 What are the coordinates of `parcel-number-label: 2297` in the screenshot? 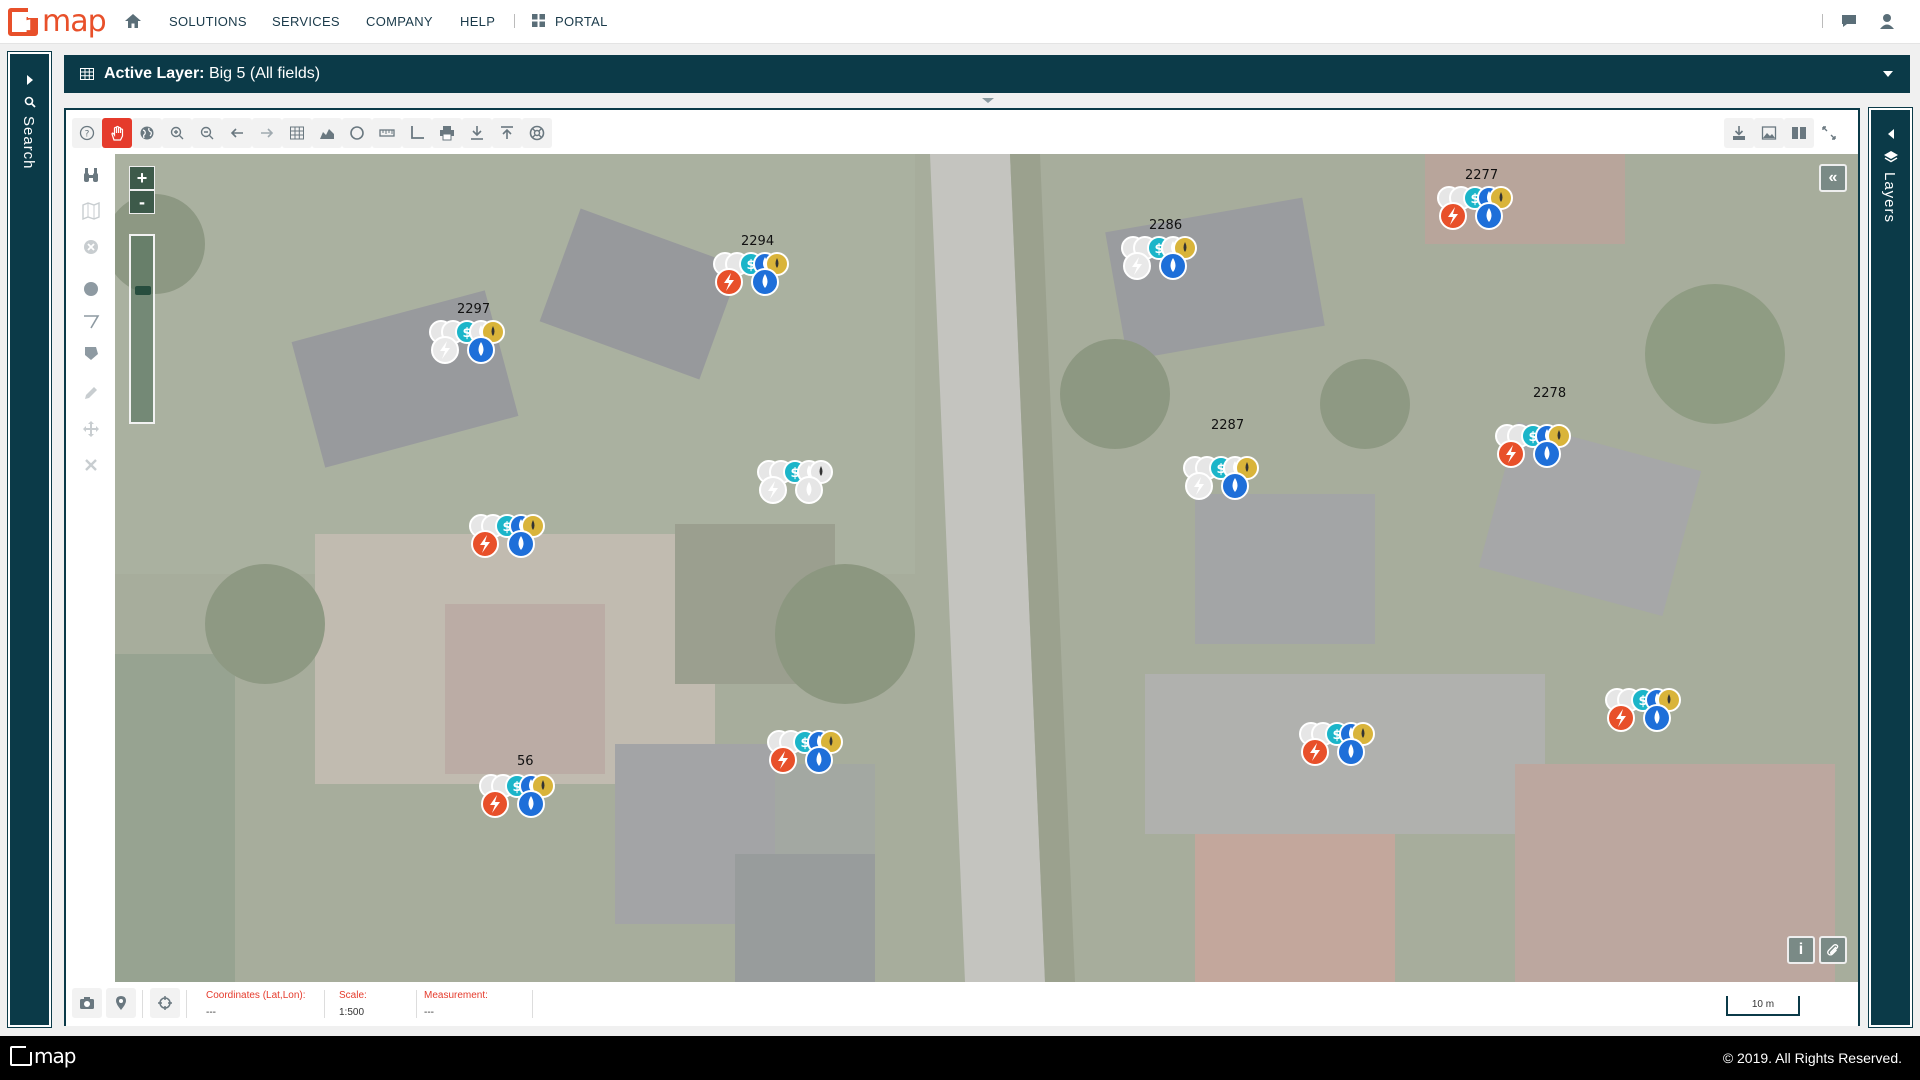 It's located at (474, 309).